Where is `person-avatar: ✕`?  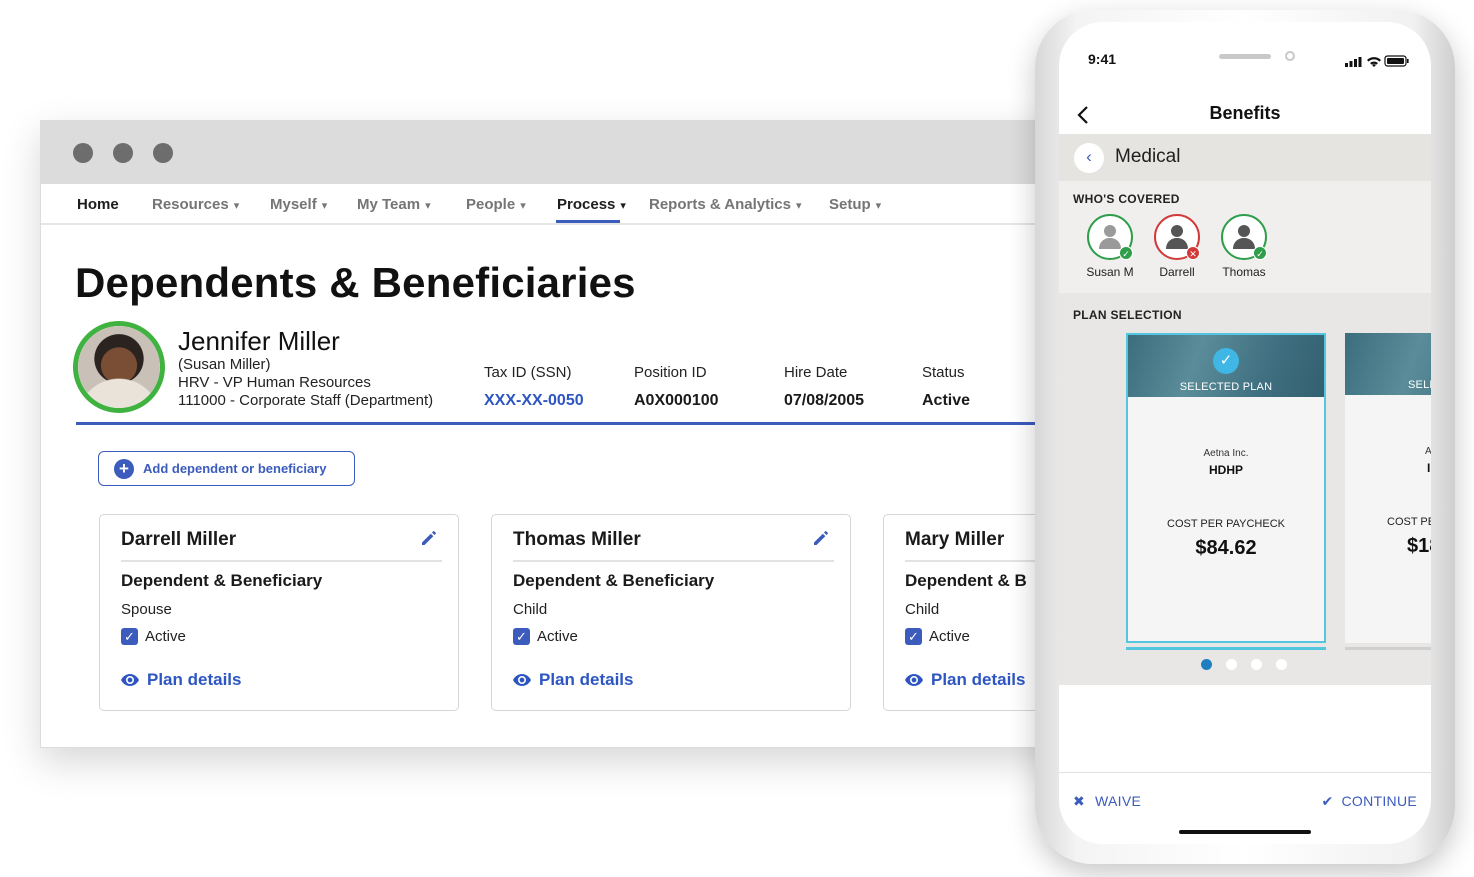 person-avatar: ✕ is located at coordinates (1177, 237).